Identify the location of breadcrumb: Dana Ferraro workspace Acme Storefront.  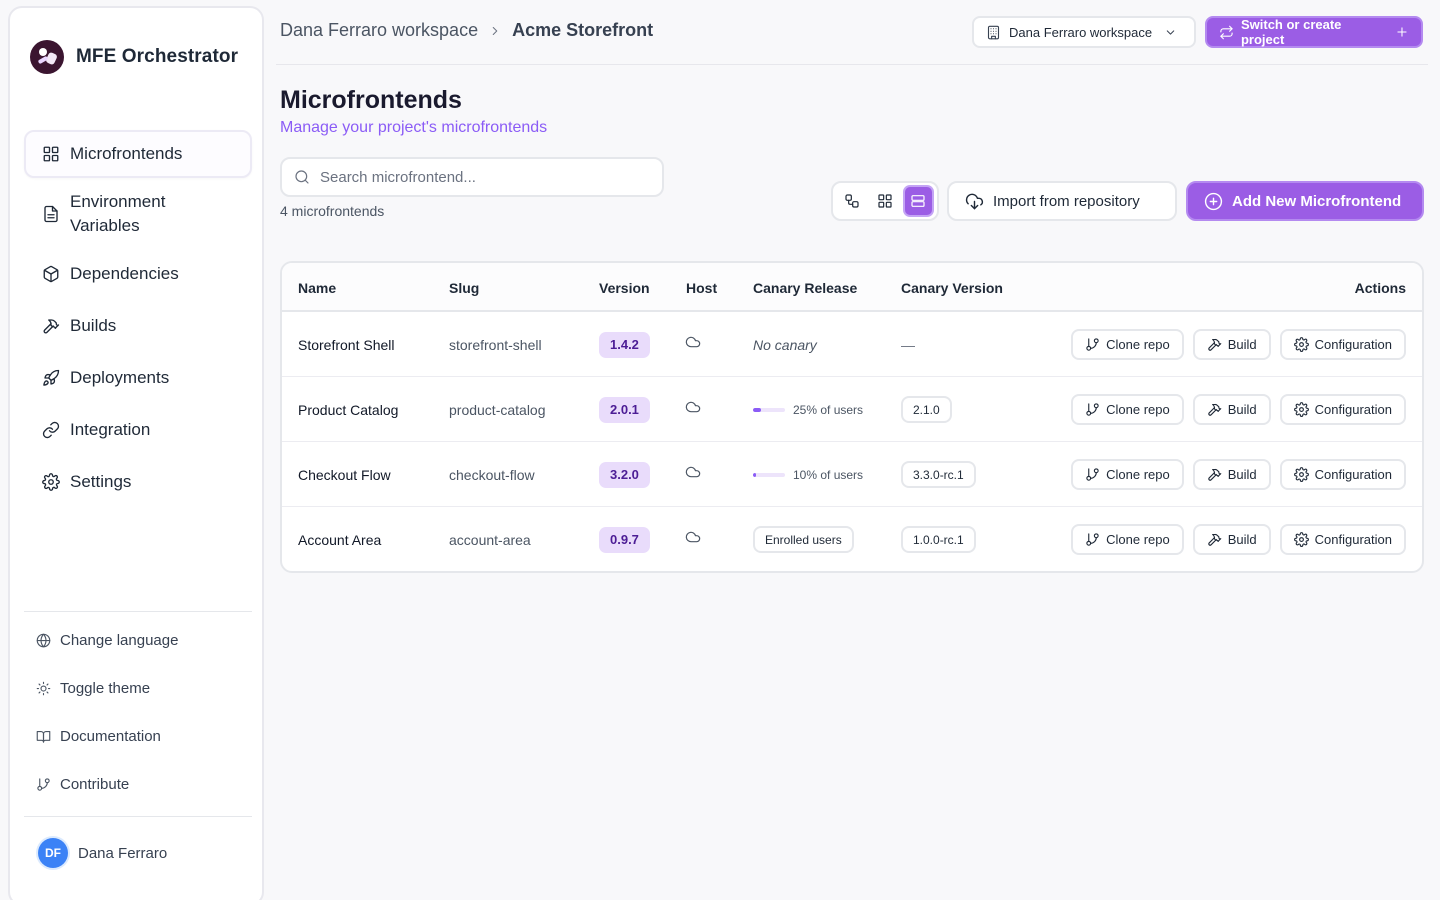
(466, 30).